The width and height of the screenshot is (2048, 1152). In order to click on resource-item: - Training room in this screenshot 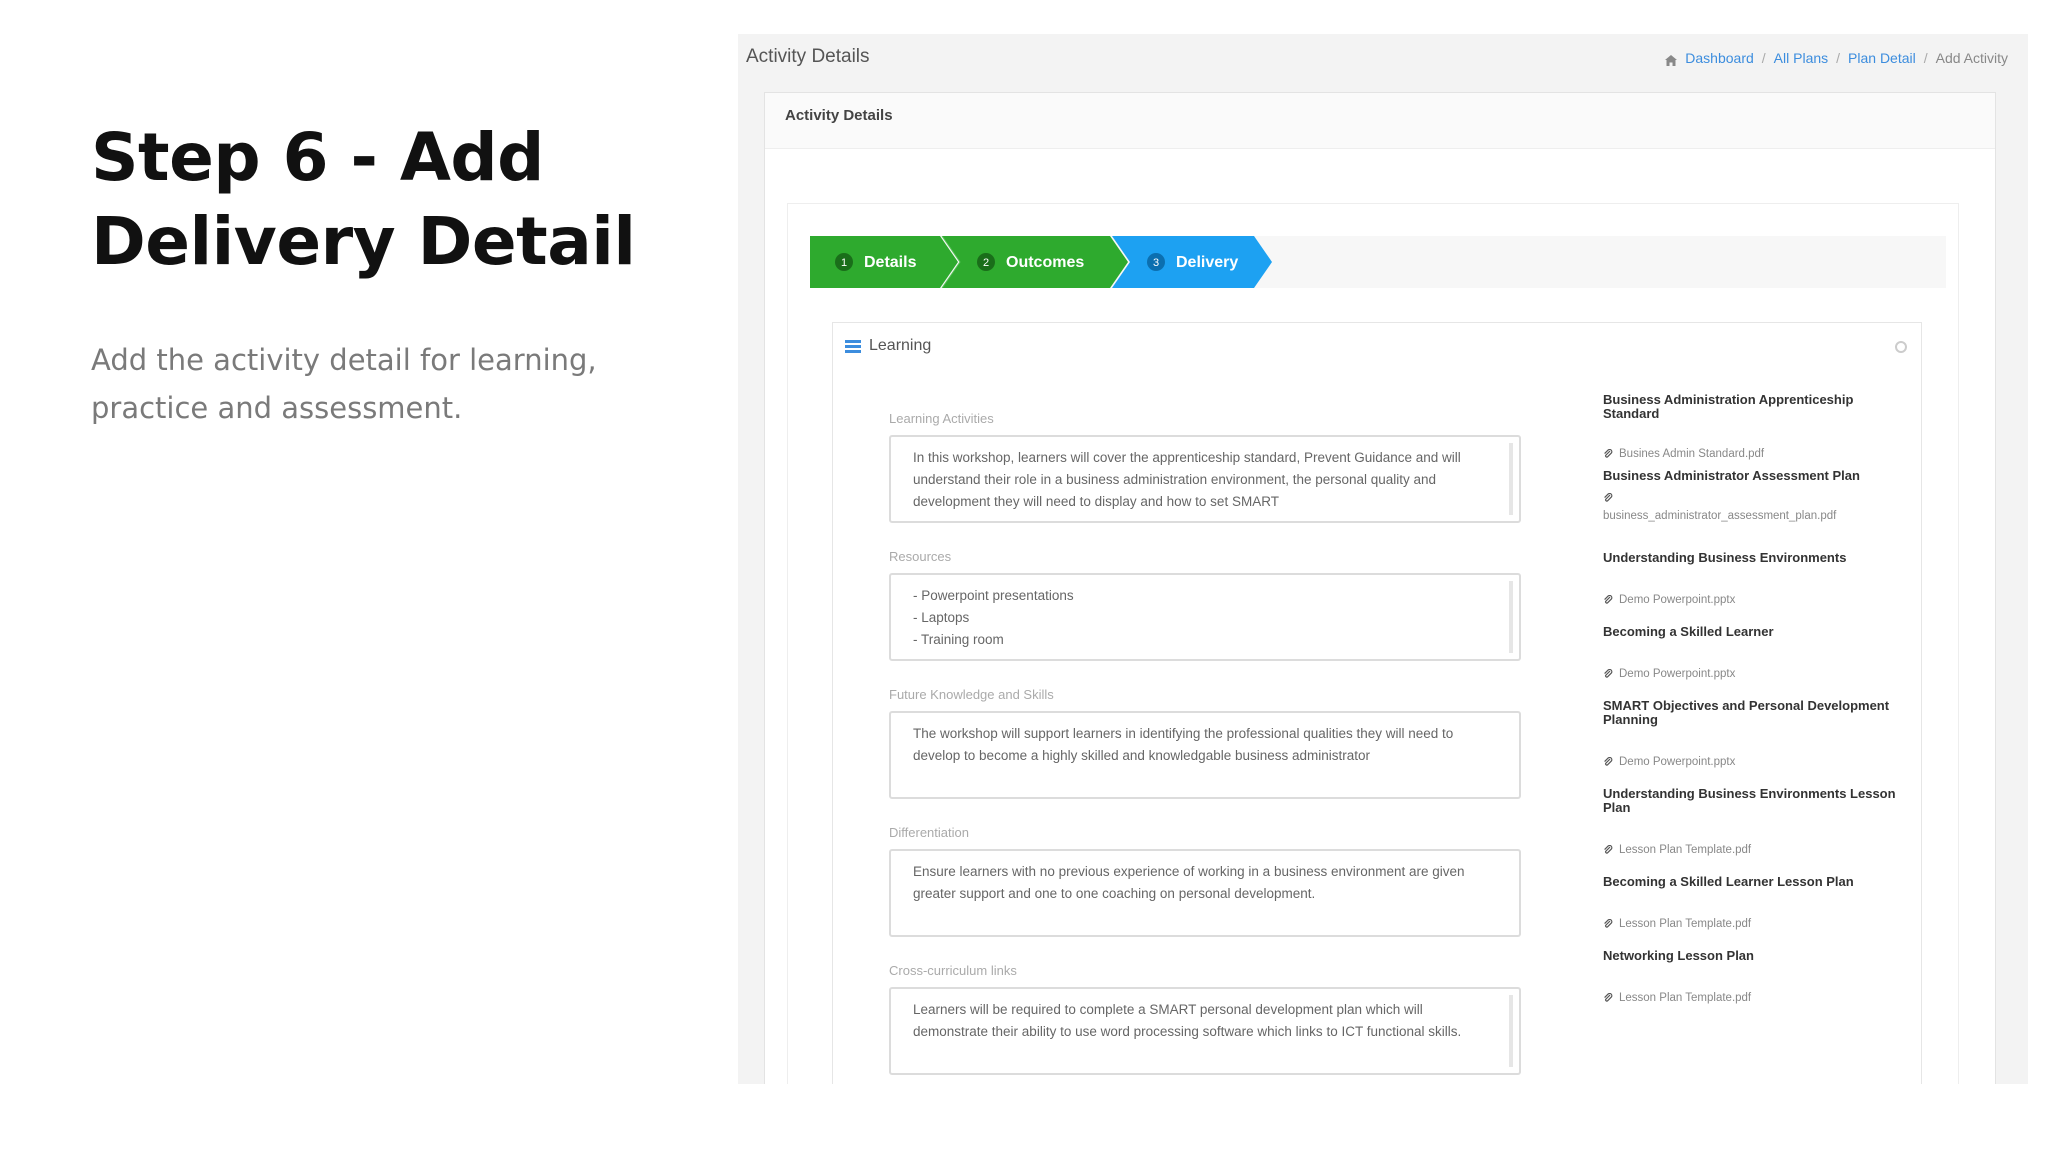, I will do `click(958, 639)`.